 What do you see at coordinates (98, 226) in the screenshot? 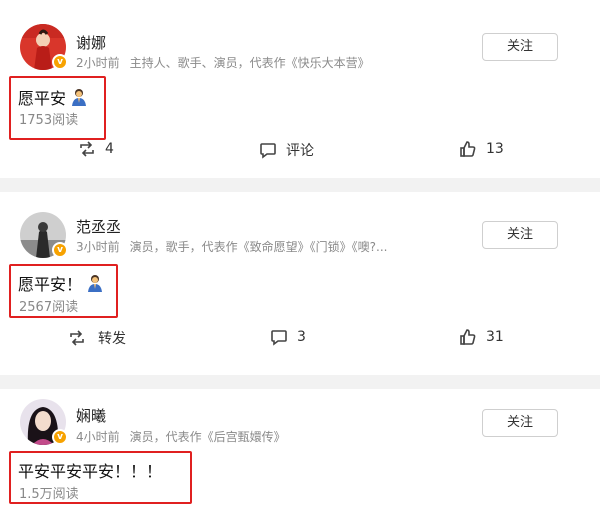
I see `author-name: 范丞丞` at bounding box center [98, 226].